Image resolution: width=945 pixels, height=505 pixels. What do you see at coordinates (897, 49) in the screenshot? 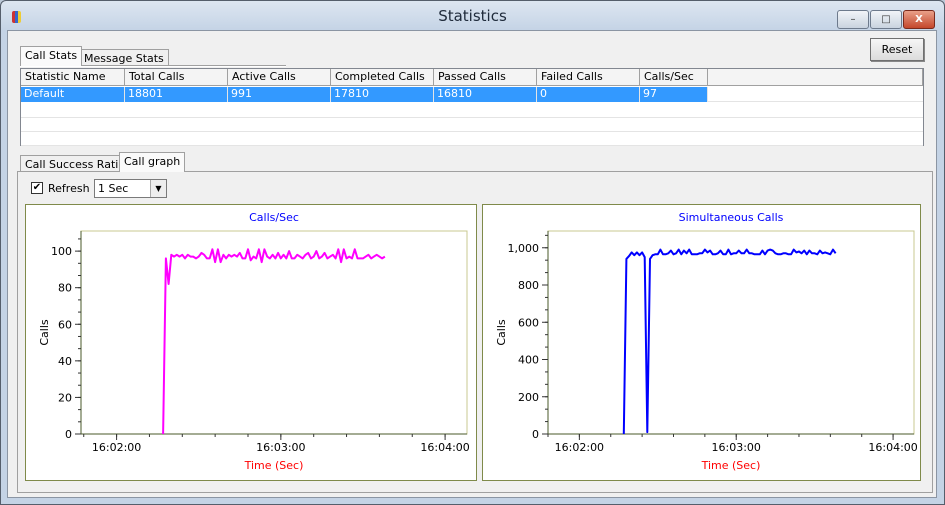
I see `reset-button: Reset` at bounding box center [897, 49].